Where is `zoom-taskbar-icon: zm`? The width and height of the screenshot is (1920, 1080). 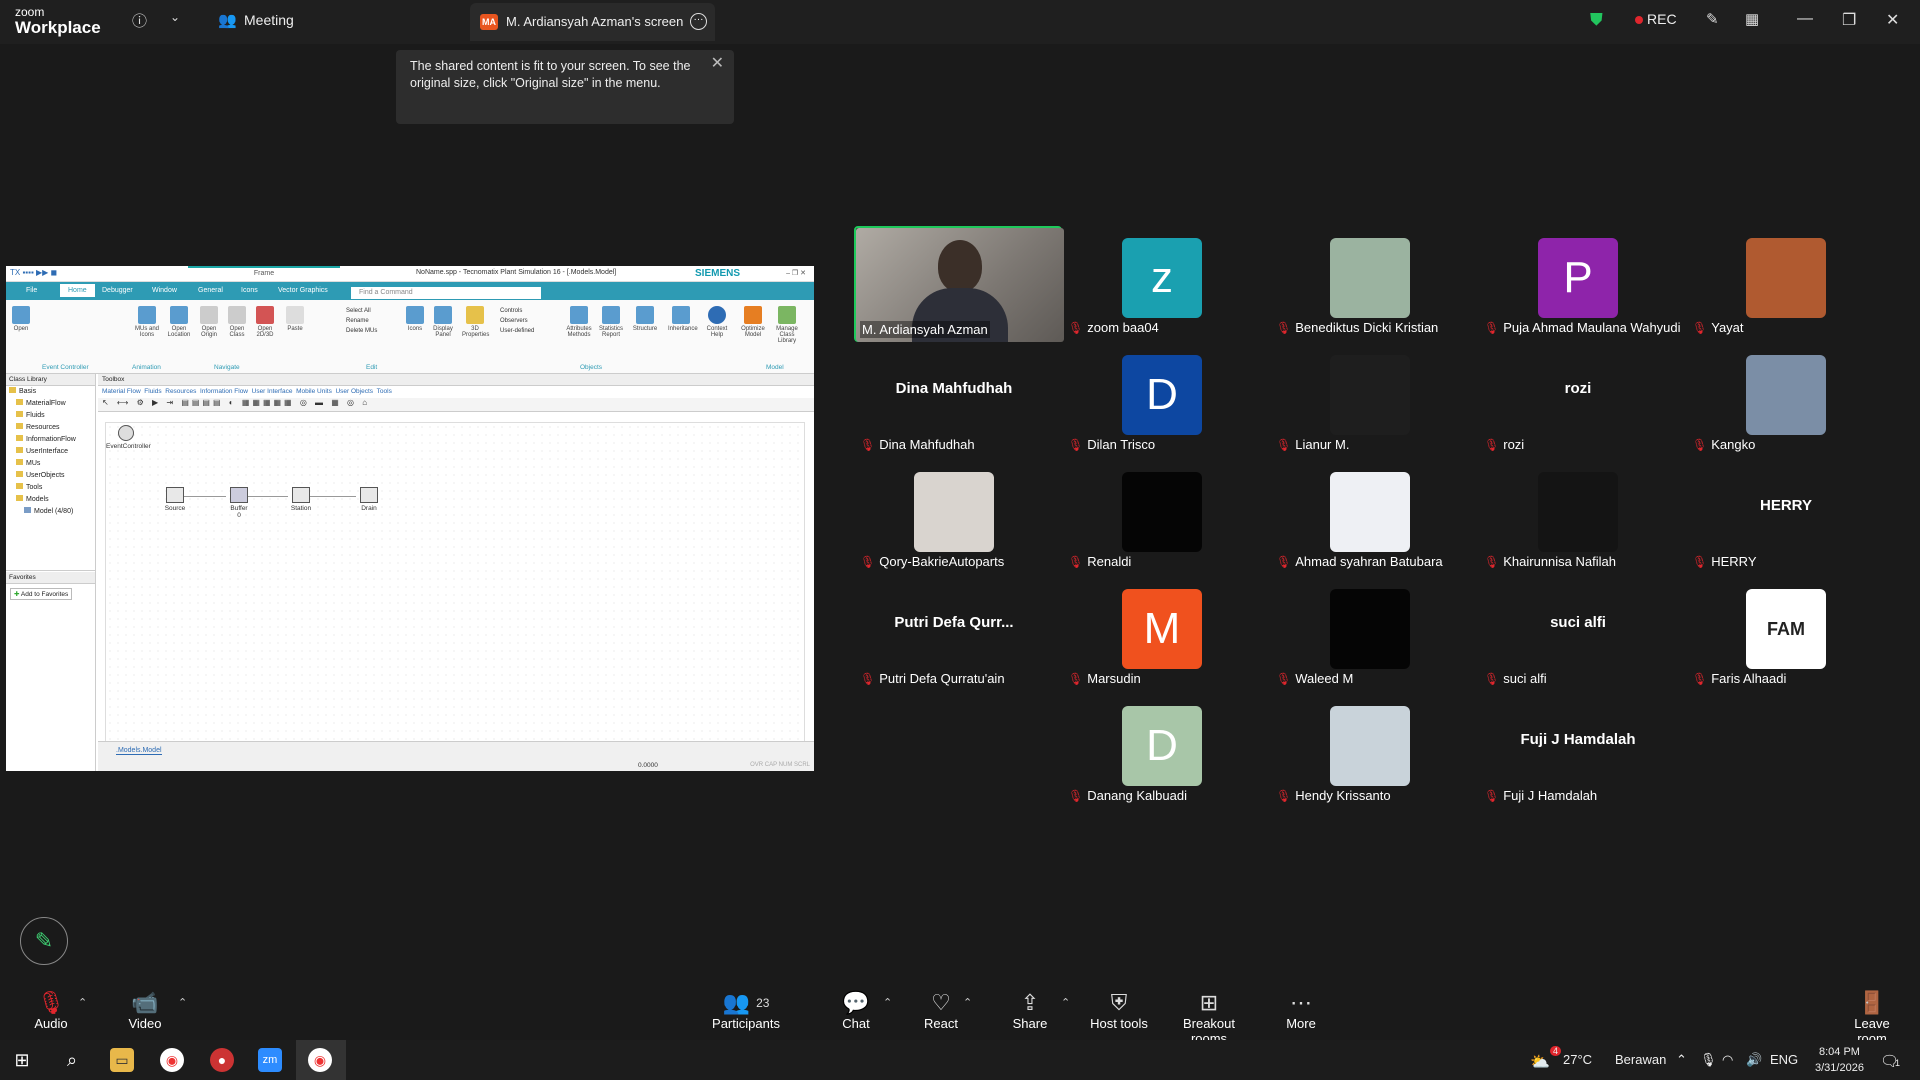 zoom-taskbar-icon: zm is located at coordinates (270, 1060).